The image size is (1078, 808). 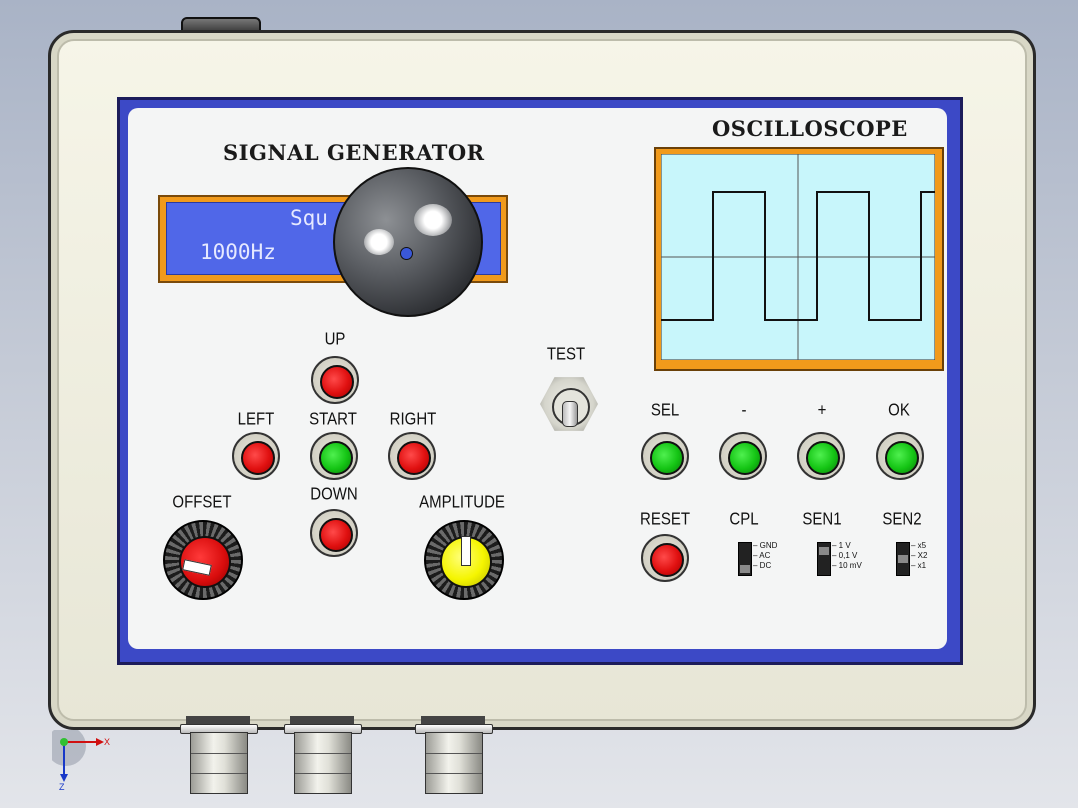 I want to click on offset-knob, so click(x=203, y=560).